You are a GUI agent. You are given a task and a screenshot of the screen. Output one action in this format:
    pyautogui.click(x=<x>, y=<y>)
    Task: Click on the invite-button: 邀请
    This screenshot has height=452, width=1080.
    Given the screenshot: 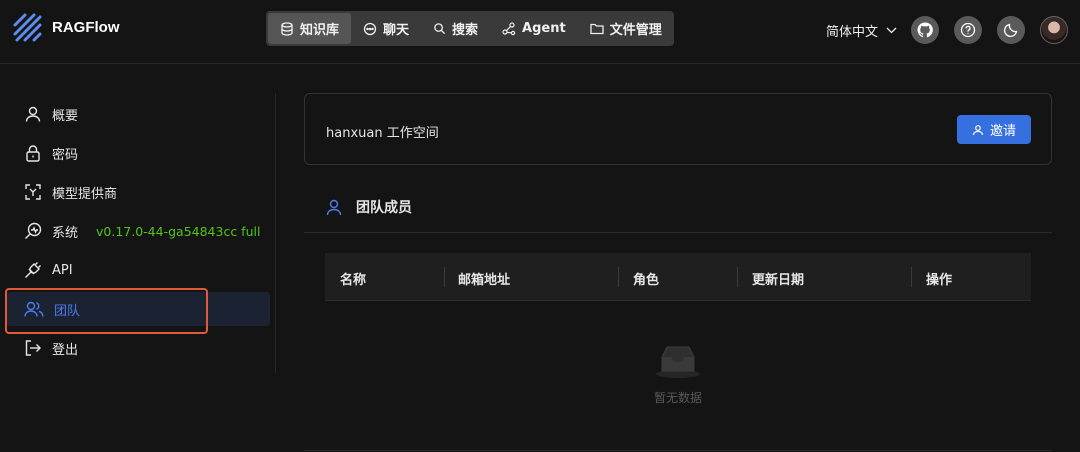 What is the action you would take?
    pyautogui.click(x=994, y=129)
    